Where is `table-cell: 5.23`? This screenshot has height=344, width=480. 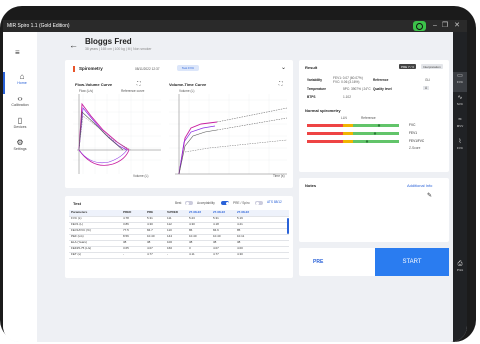 table-cell: 5.23 is located at coordinates (192, 218).